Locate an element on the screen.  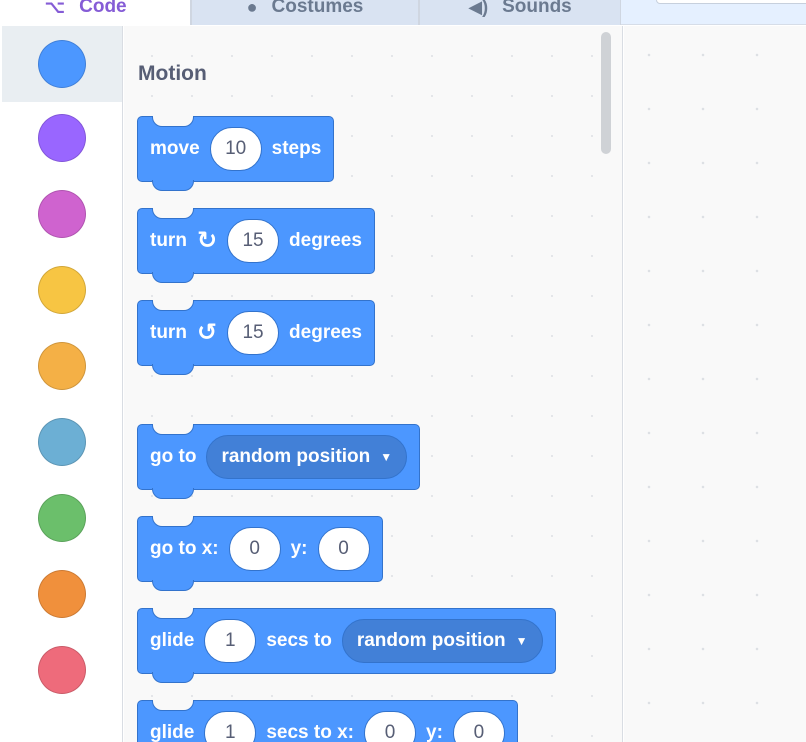
go-to-block: go to random position ▼ is located at coordinates (279, 461).